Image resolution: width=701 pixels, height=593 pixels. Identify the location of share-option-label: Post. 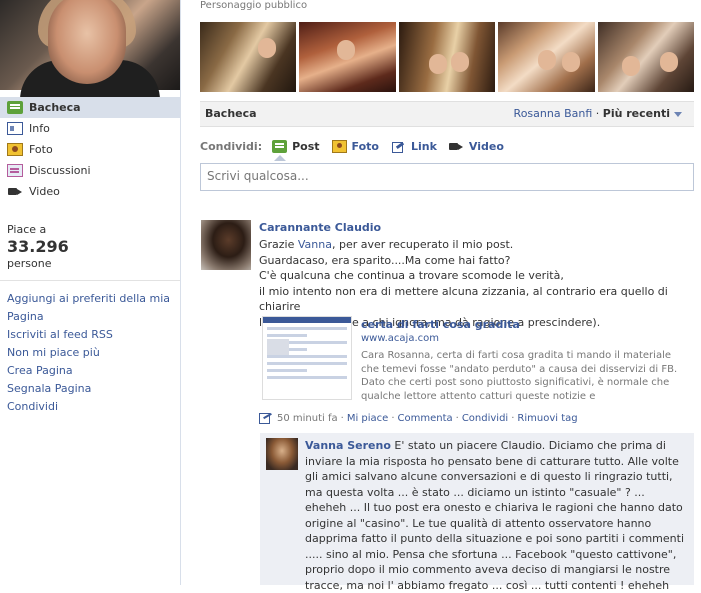
(306, 146).